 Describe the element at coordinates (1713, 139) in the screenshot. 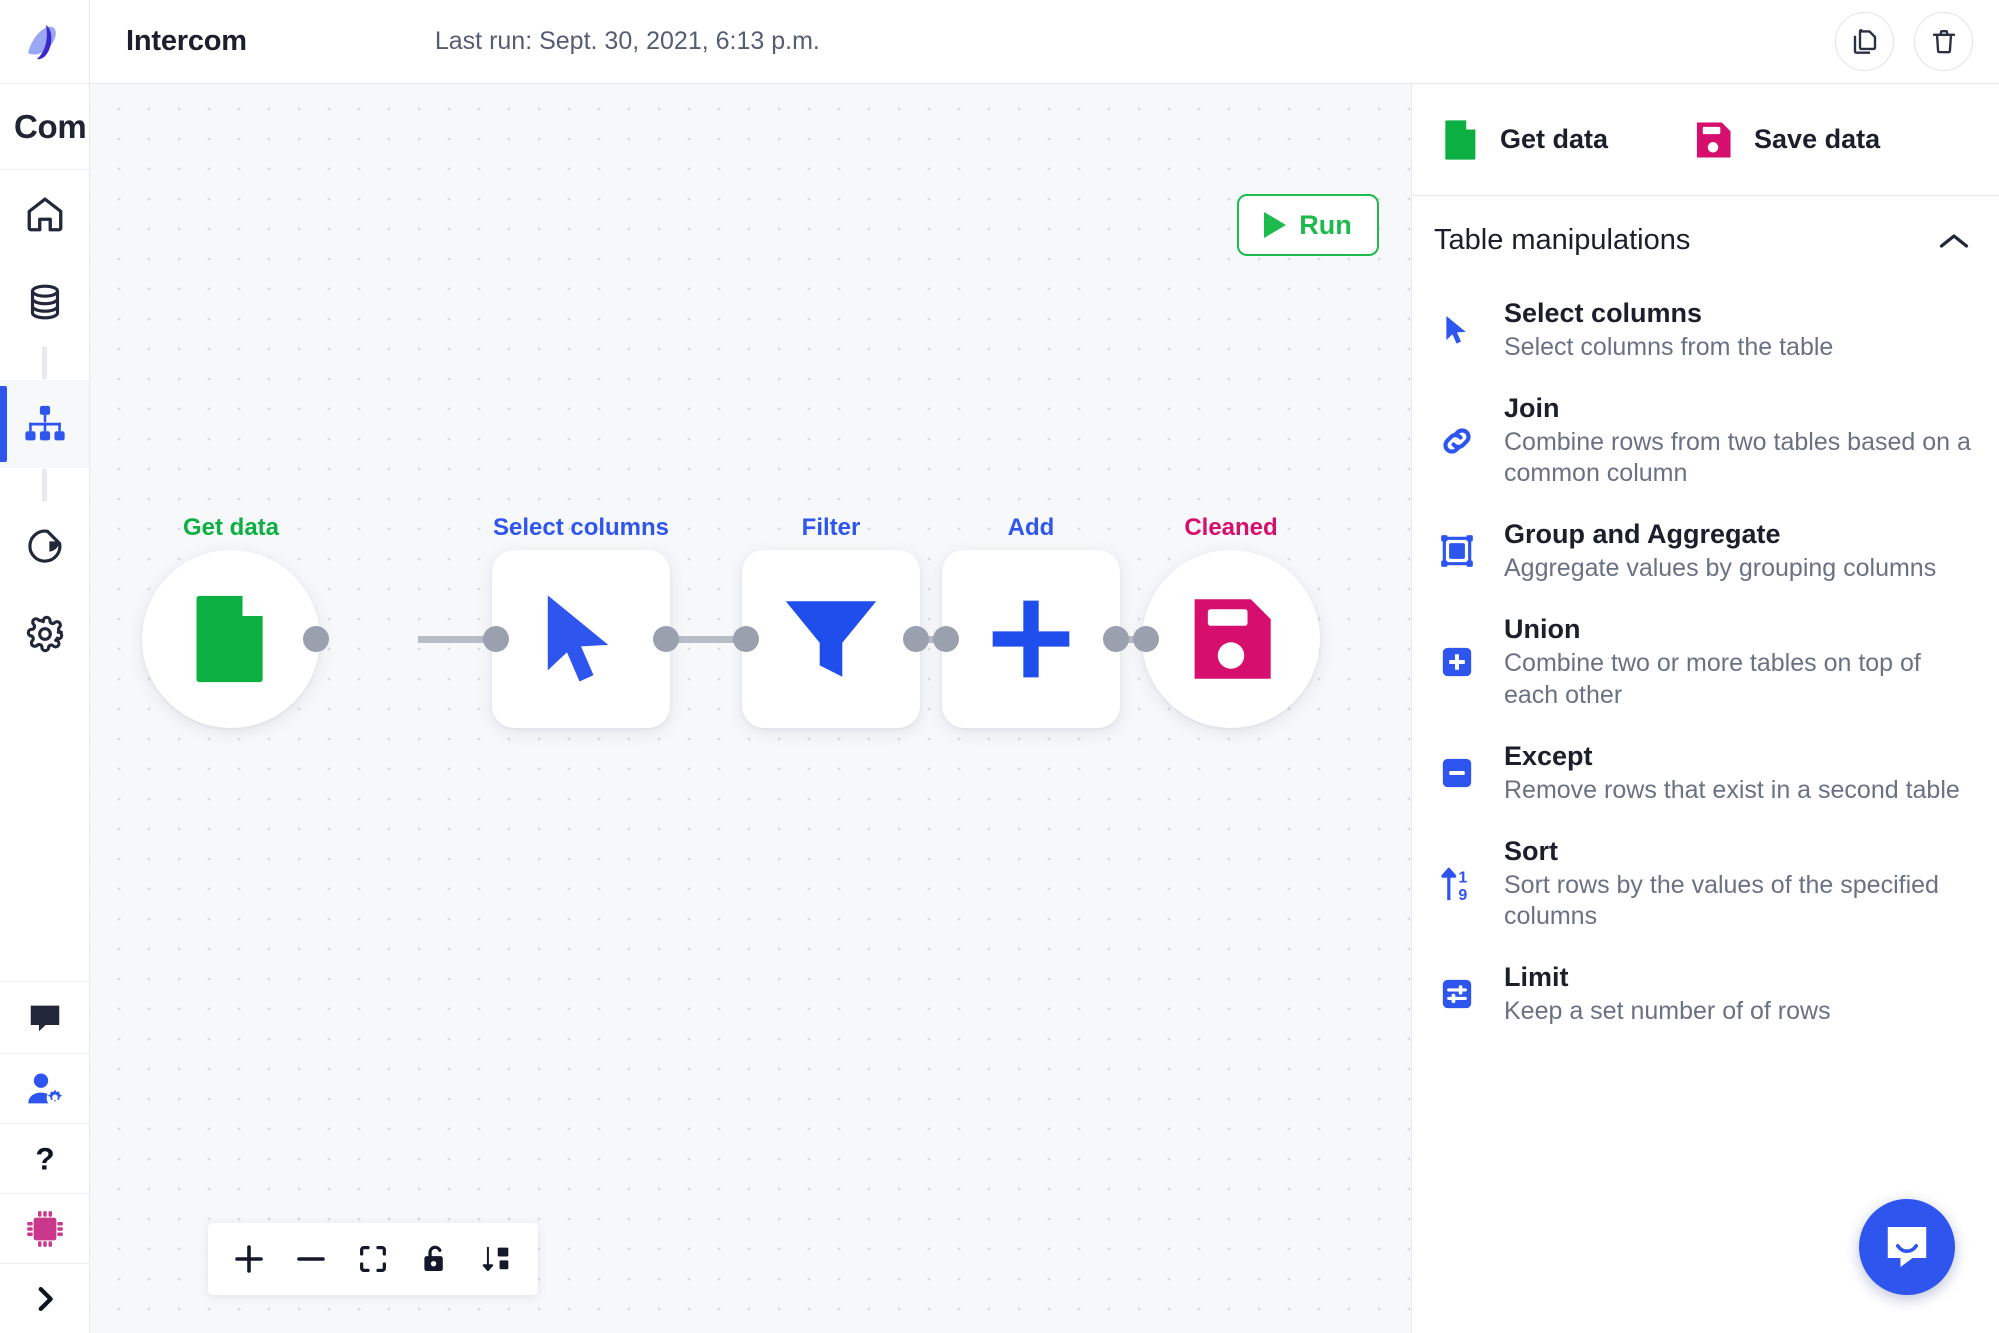

I see `save-disk-icon` at that location.